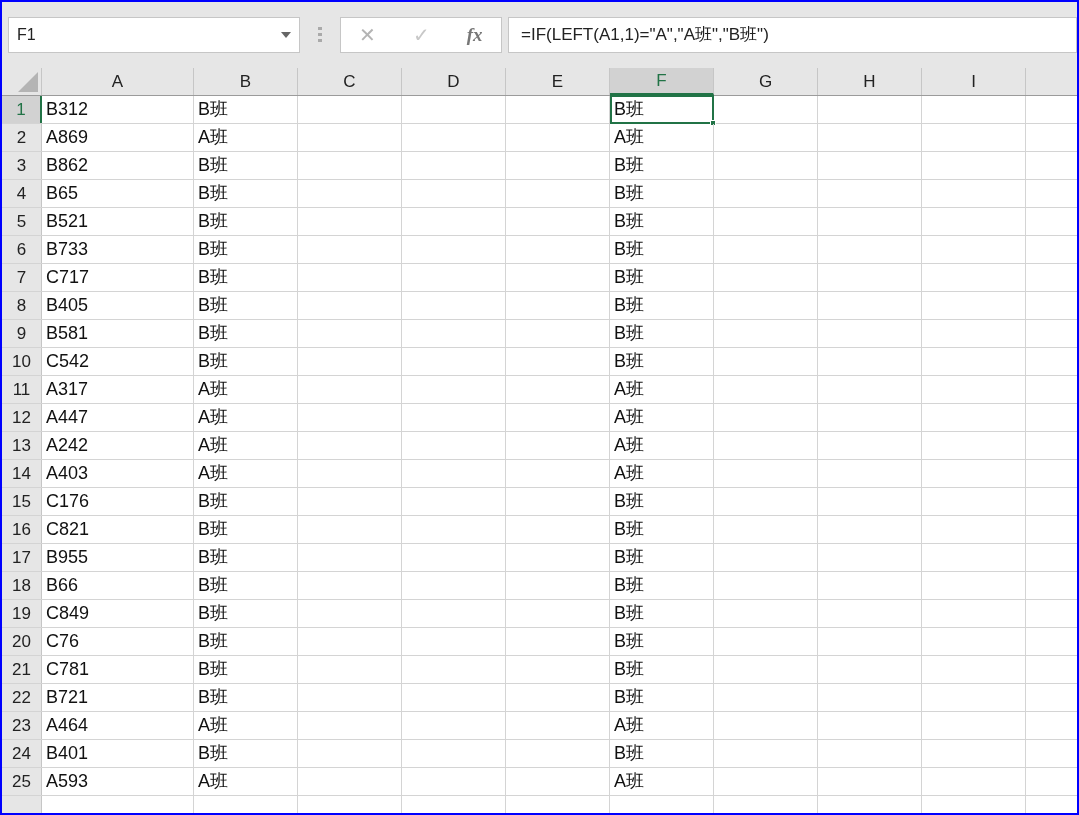  Describe the element at coordinates (118, 361) in the screenshot. I see `table-cell: C542` at that location.